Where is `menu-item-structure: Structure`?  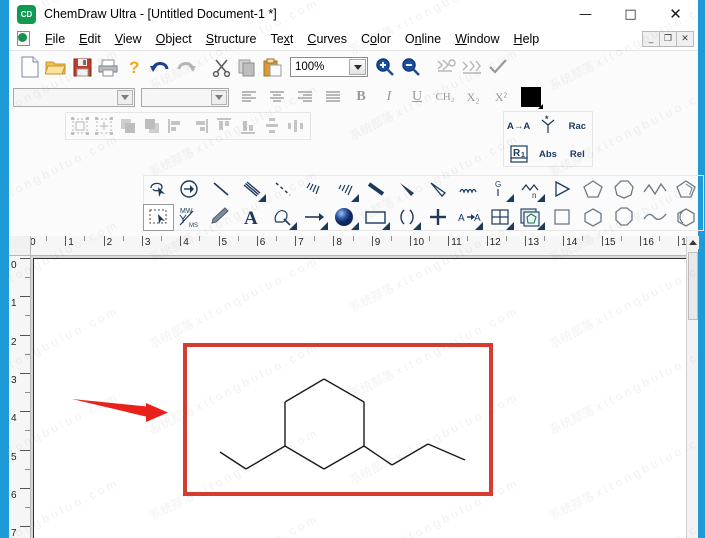 menu-item-structure: Structure is located at coordinates (231, 39).